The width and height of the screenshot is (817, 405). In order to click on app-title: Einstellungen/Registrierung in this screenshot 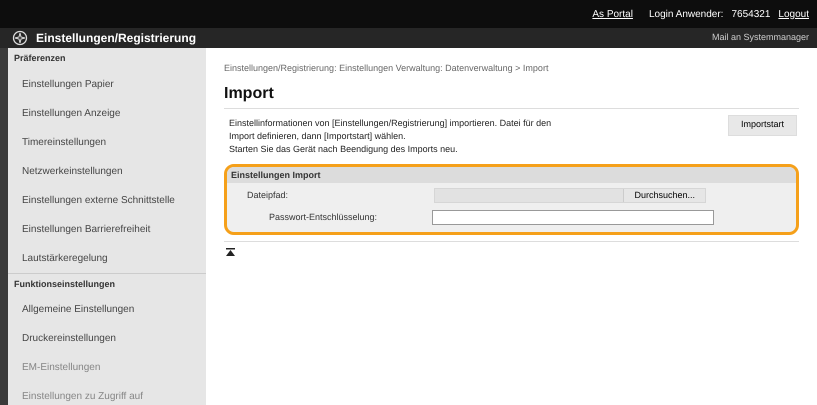, I will do `click(116, 38)`.